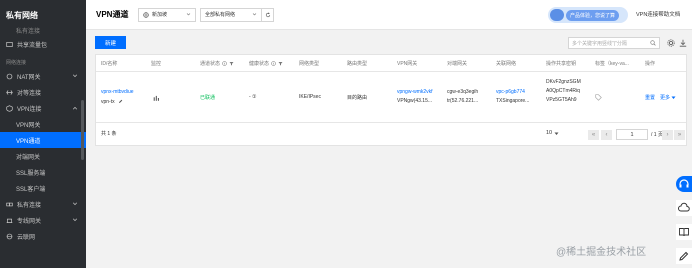 Image resolution: width=692 pixels, height=268 pixels. Describe the element at coordinates (156, 98) in the screenshot. I see `bar-chart-icon` at that location.